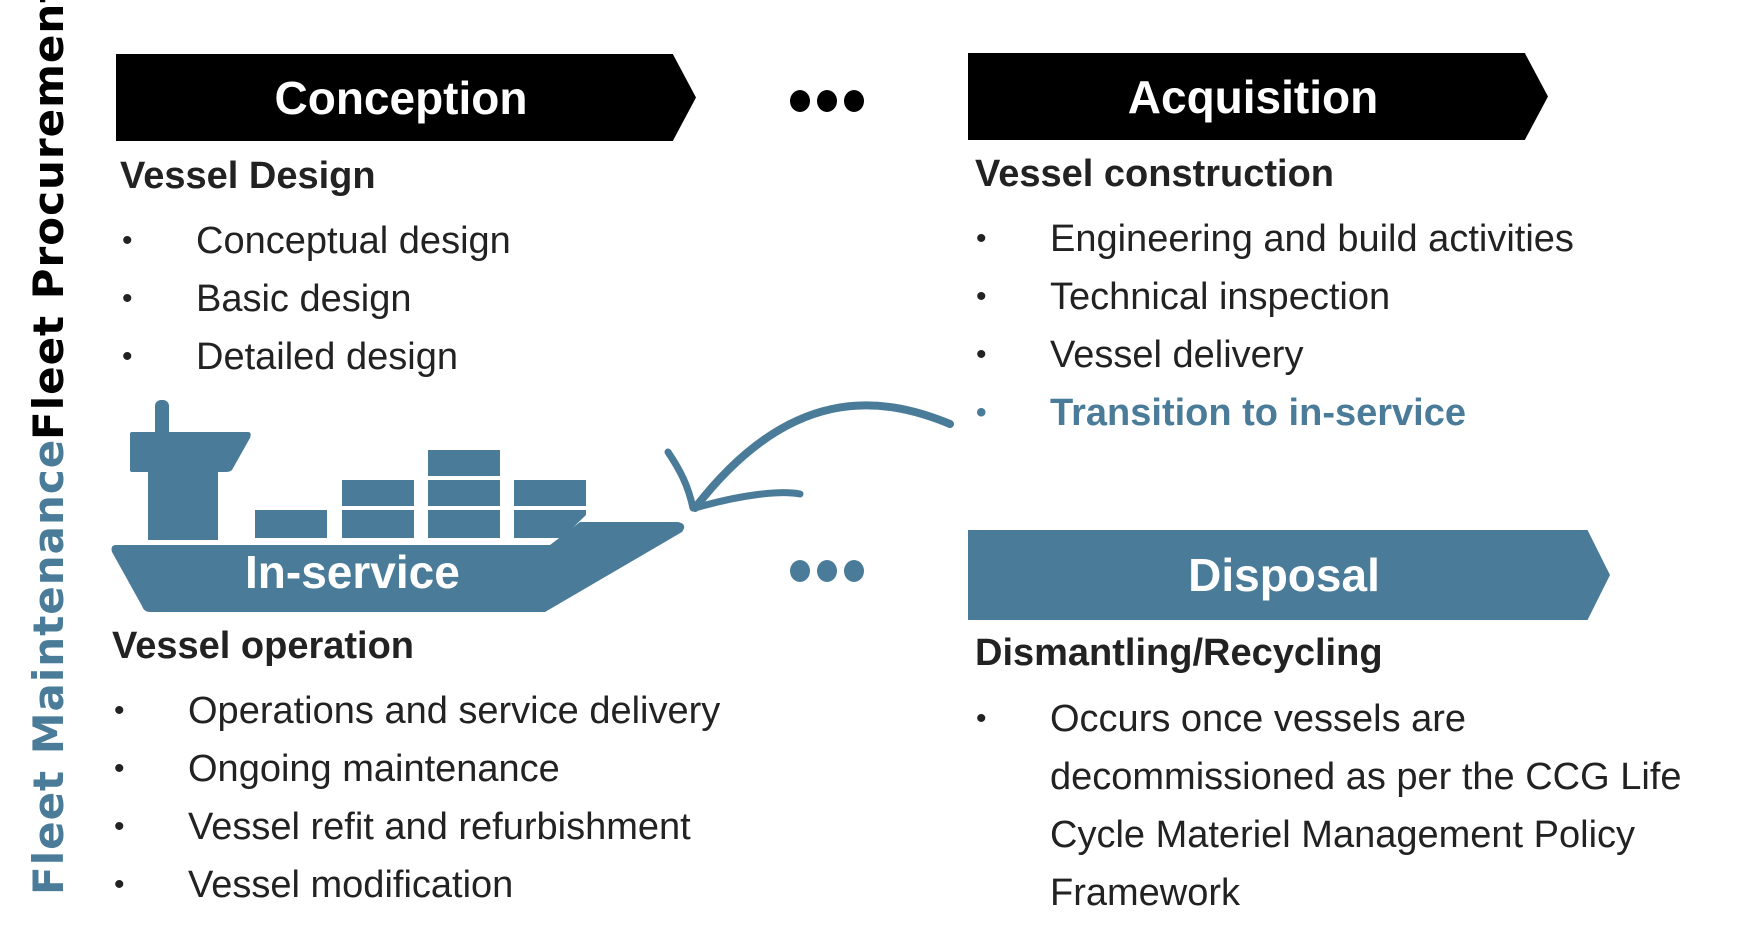 The height and width of the screenshot is (943, 1757). Describe the element at coordinates (1272, 413) in the screenshot. I see `list-item-highlighted: • Transition to in-service` at that location.